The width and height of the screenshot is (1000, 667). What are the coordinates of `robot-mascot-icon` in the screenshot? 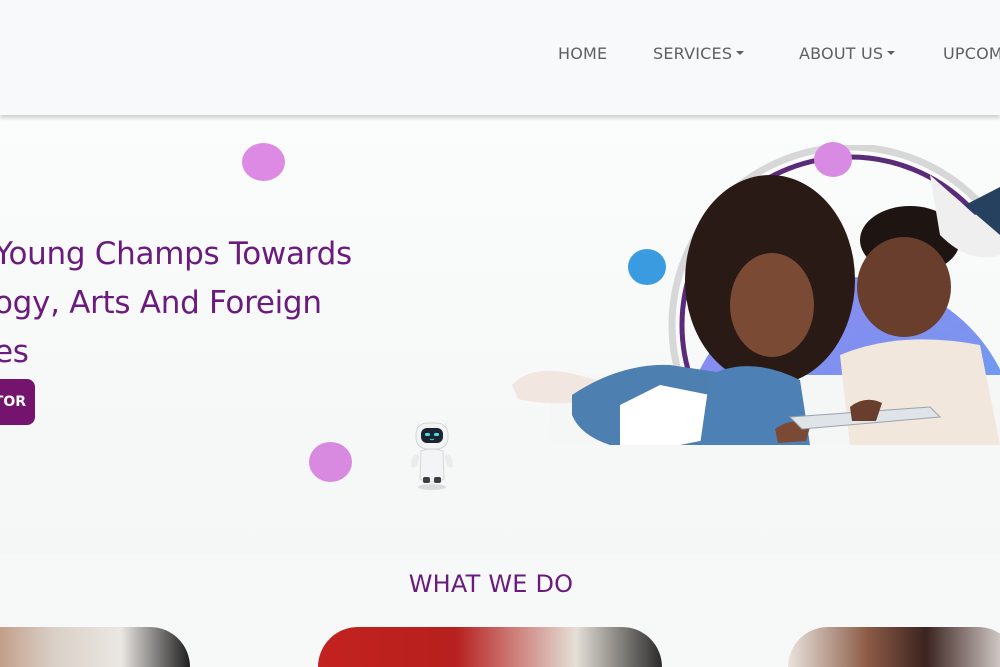 It's located at (432, 455).